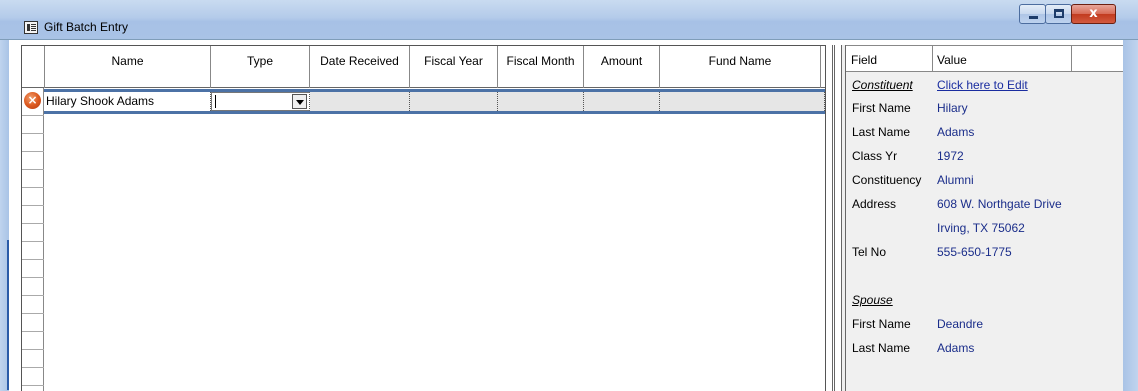 This screenshot has width=1138, height=391. I want to click on panel-header: Field Value, so click(984, 59).